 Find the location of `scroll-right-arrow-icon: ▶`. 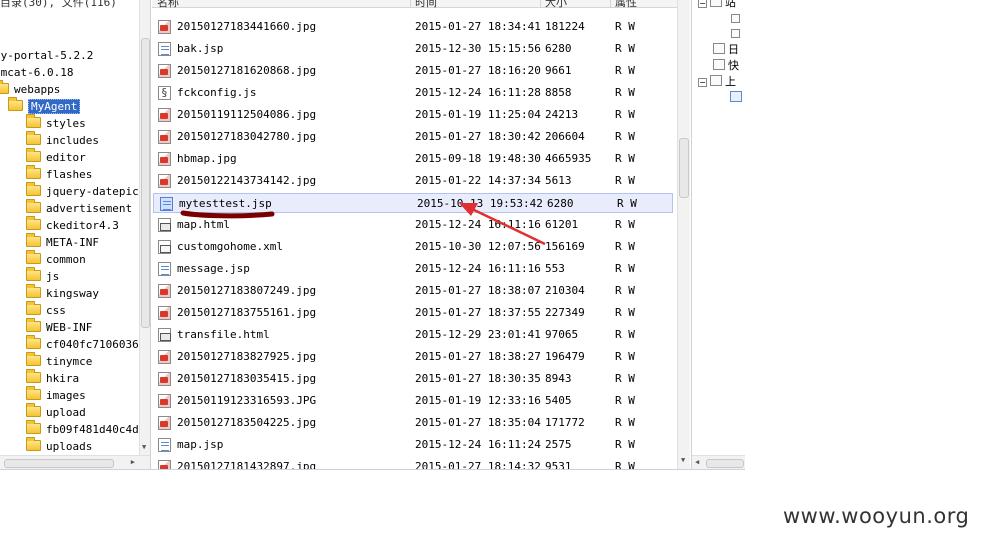

scroll-right-arrow-icon: ▶ is located at coordinates (133, 462).